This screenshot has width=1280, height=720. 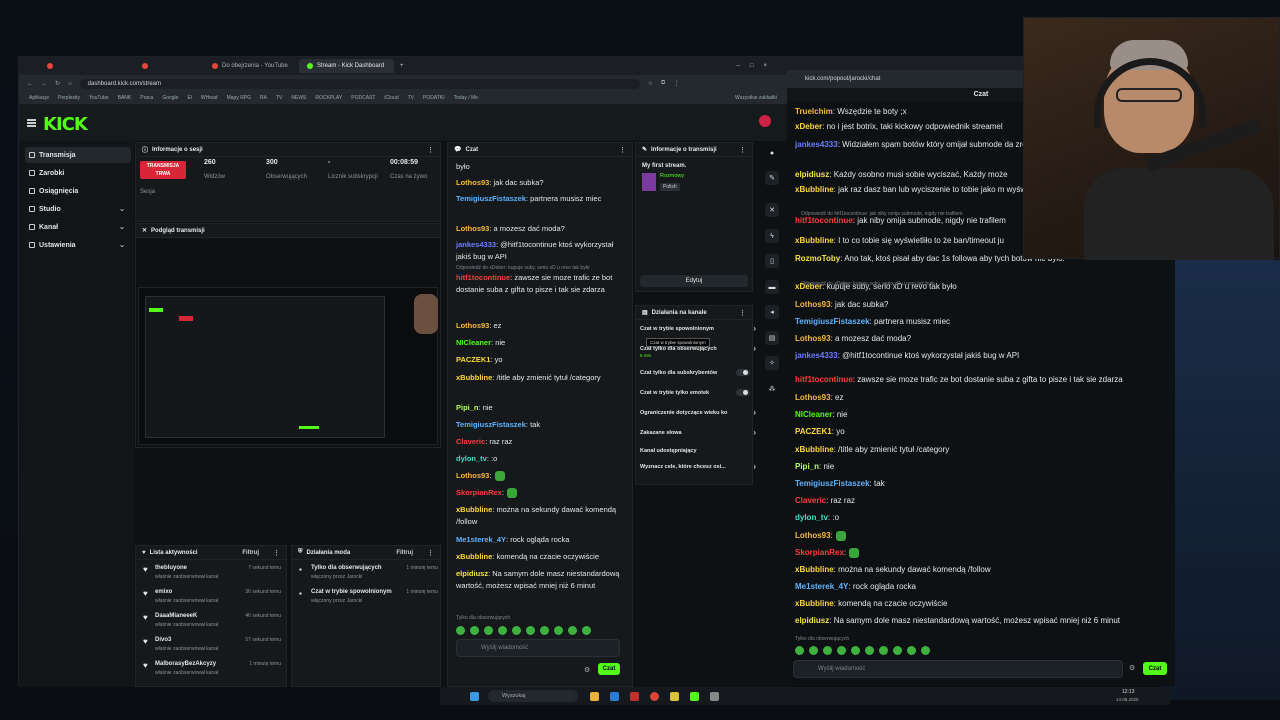 I want to click on option-sharing-channel: Kanał udostępniający, so click(x=698, y=451).